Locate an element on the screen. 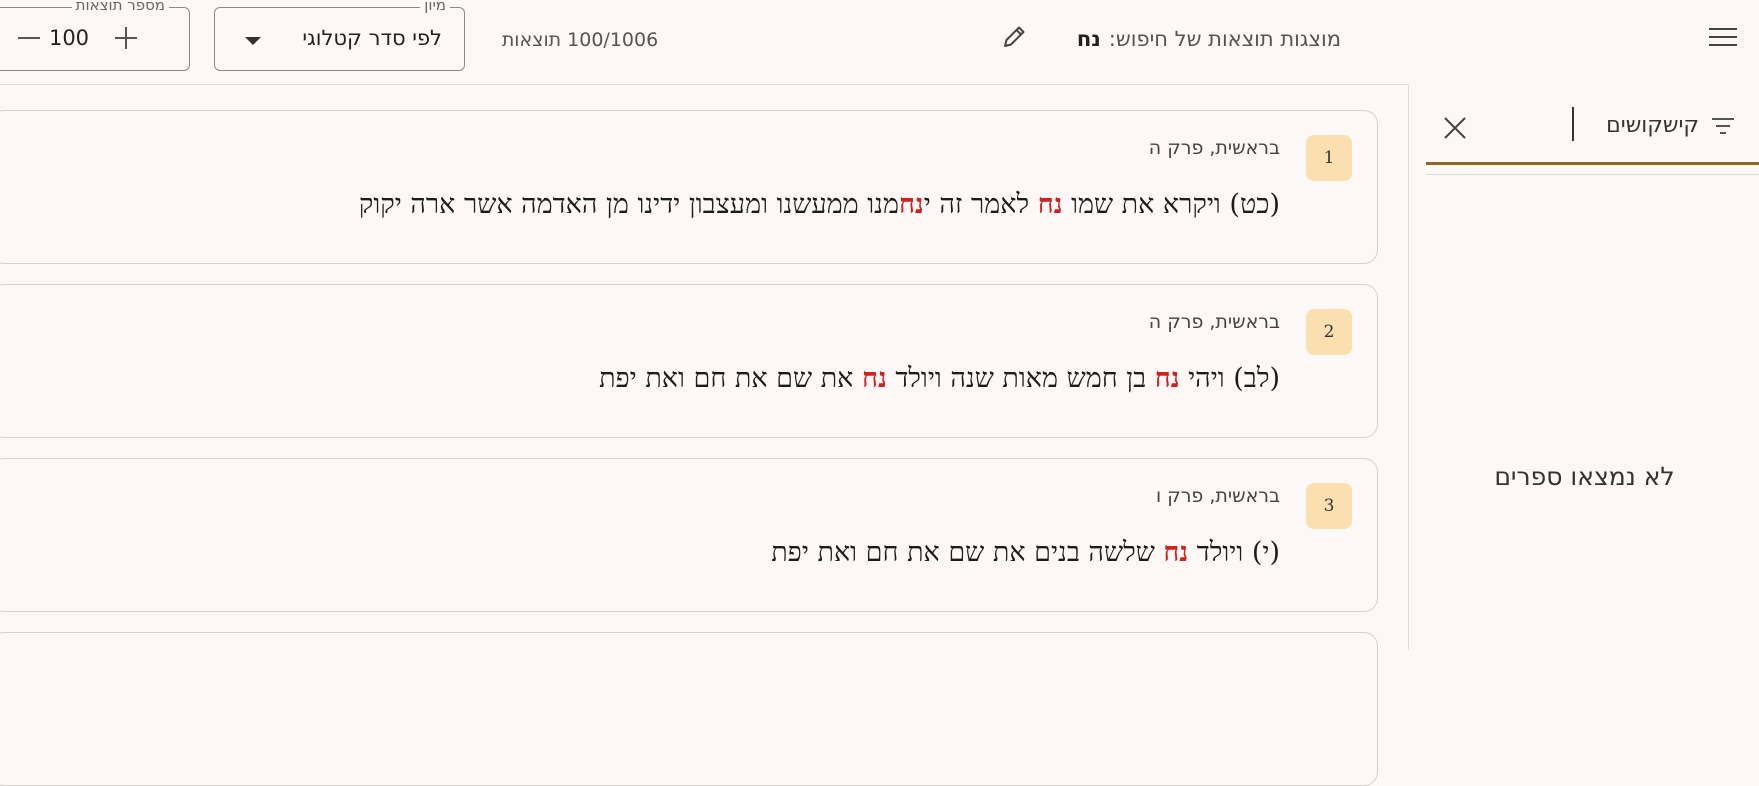  book-filter-input: קישקושים is located at coordinates (1614, 126).